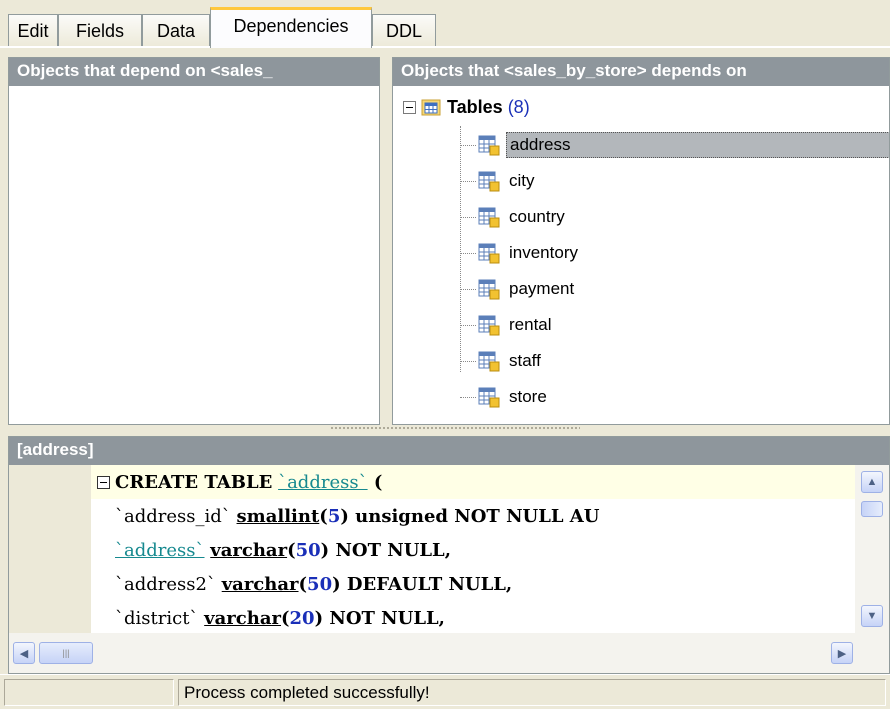 The height and width of the screenshot is (709, 890). Describe the element at coordinates (431, 107) in the screenshot. I see `tables-folder-icon` at that location.